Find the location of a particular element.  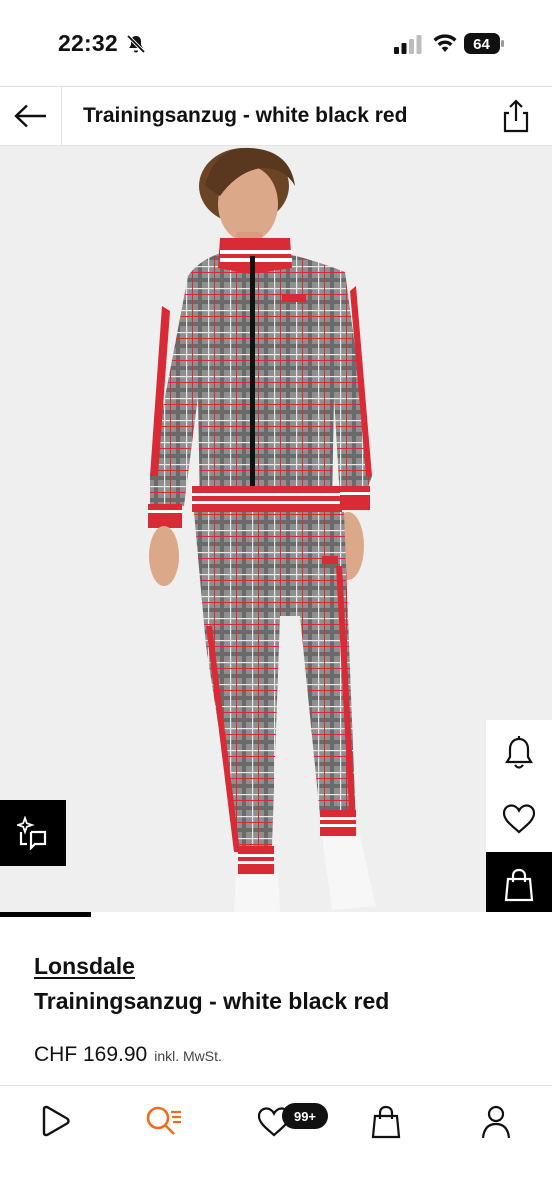

sparkle-compare-icon is located at coordinates (32, 833).